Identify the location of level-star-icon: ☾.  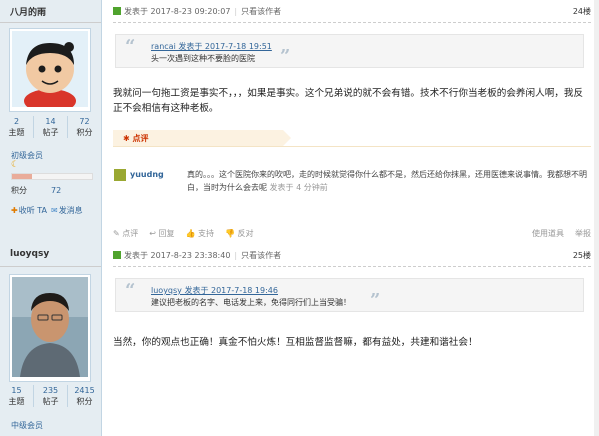
(15, 165).